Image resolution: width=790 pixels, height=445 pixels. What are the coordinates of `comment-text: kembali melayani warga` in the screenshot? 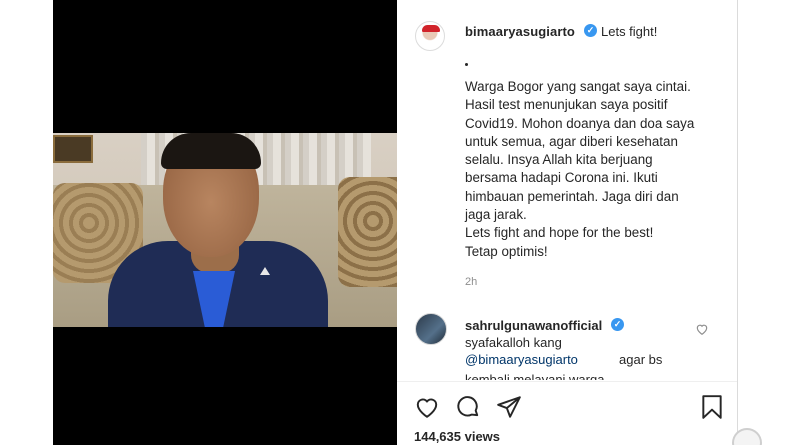 It's located at (535, 376).